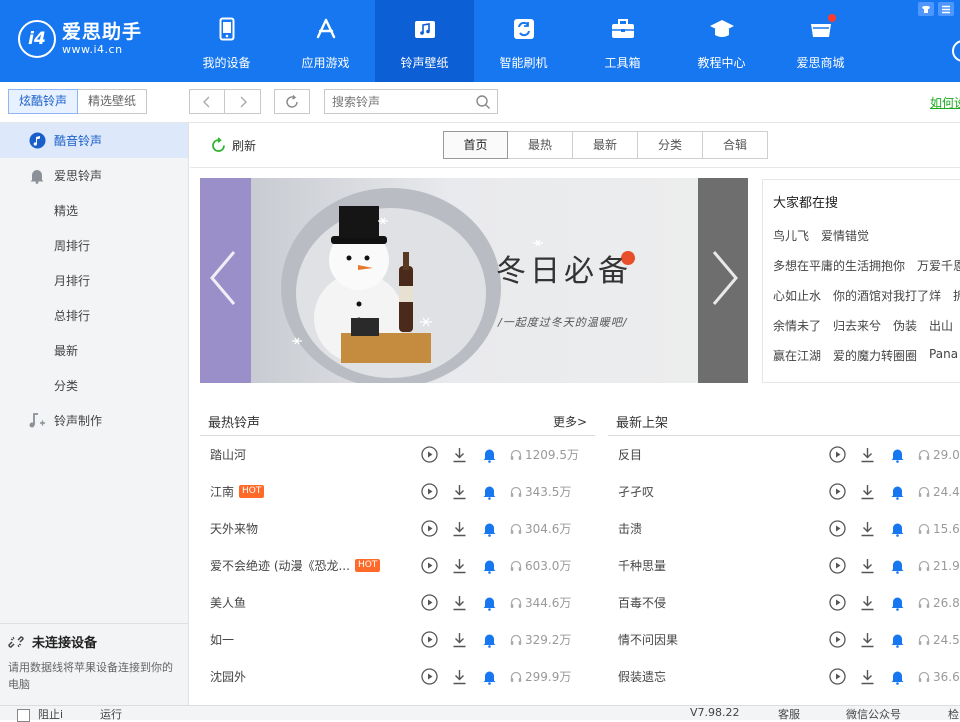 The height and width of the screenshot is (722, 960). What do you see at coordinates (789, 602) in the screenshot?
I see `song-row: 百毒不侵 26.8` at bounding box center [789, 602].